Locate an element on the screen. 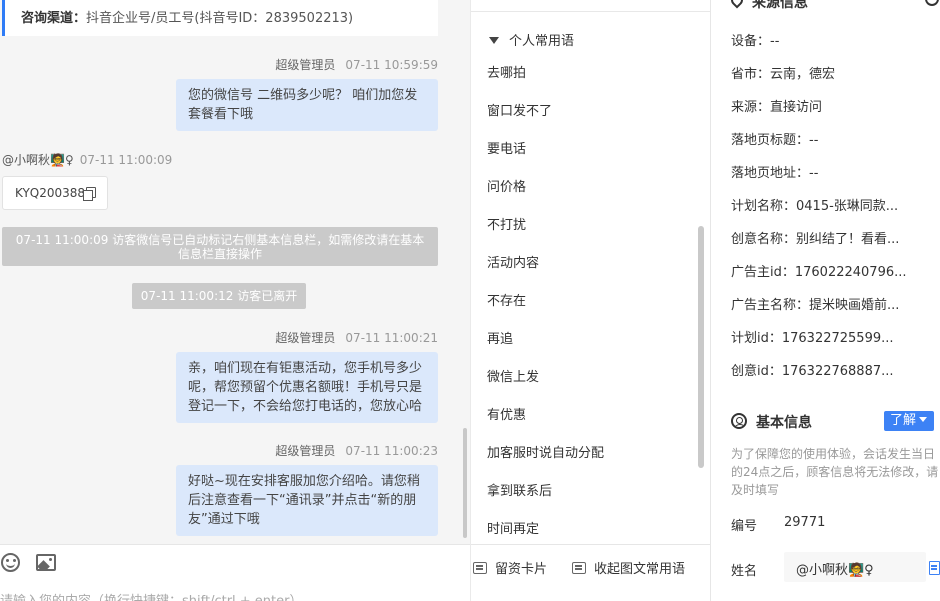  message-time: 07-11 10:59:59 is located at coordinates (391, 65).